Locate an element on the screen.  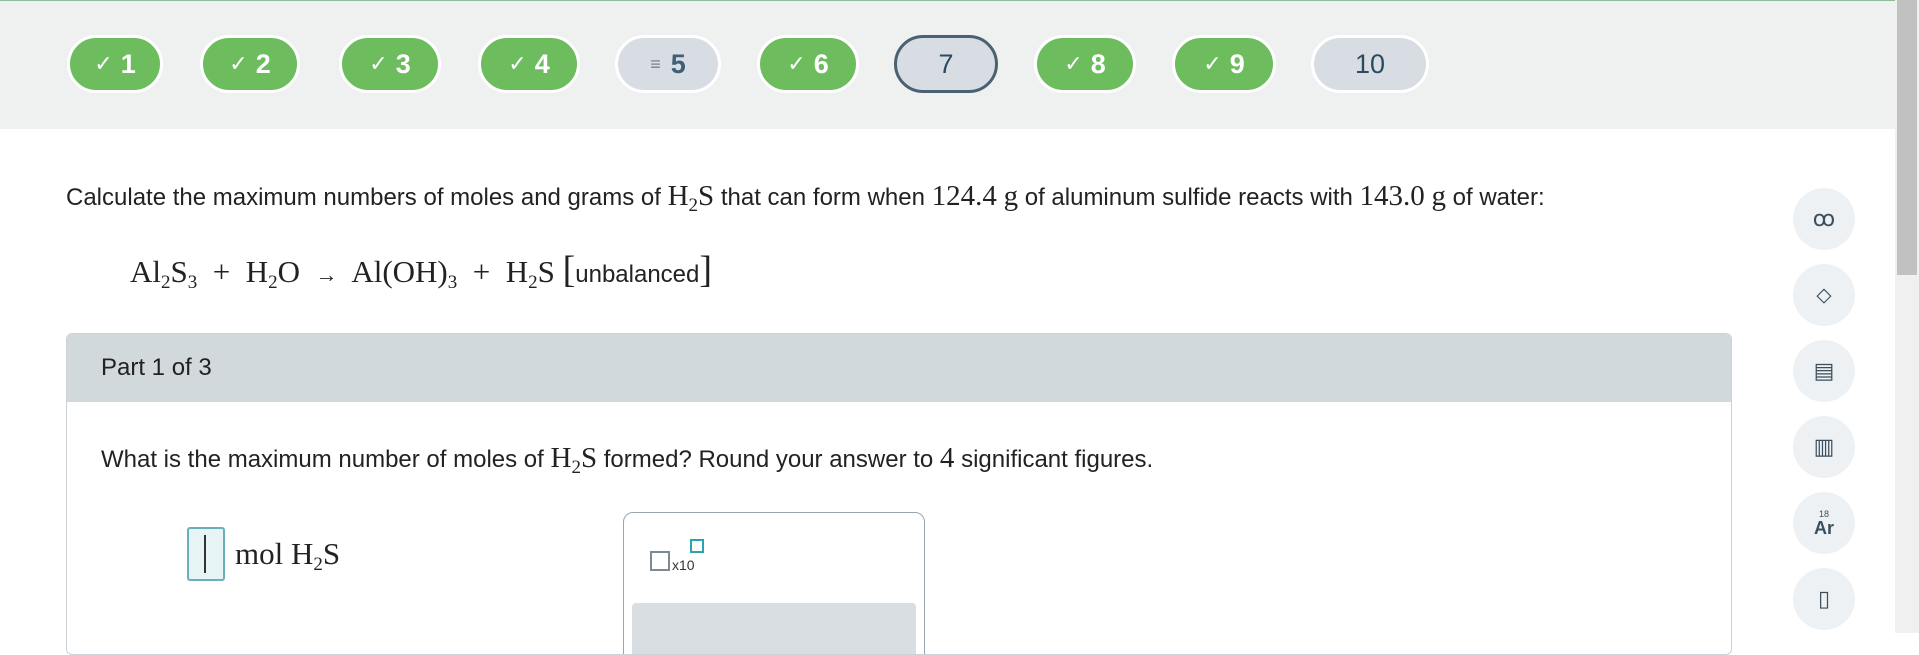
glasses-icon: ꝏ is located at coordinates (1824, 219).